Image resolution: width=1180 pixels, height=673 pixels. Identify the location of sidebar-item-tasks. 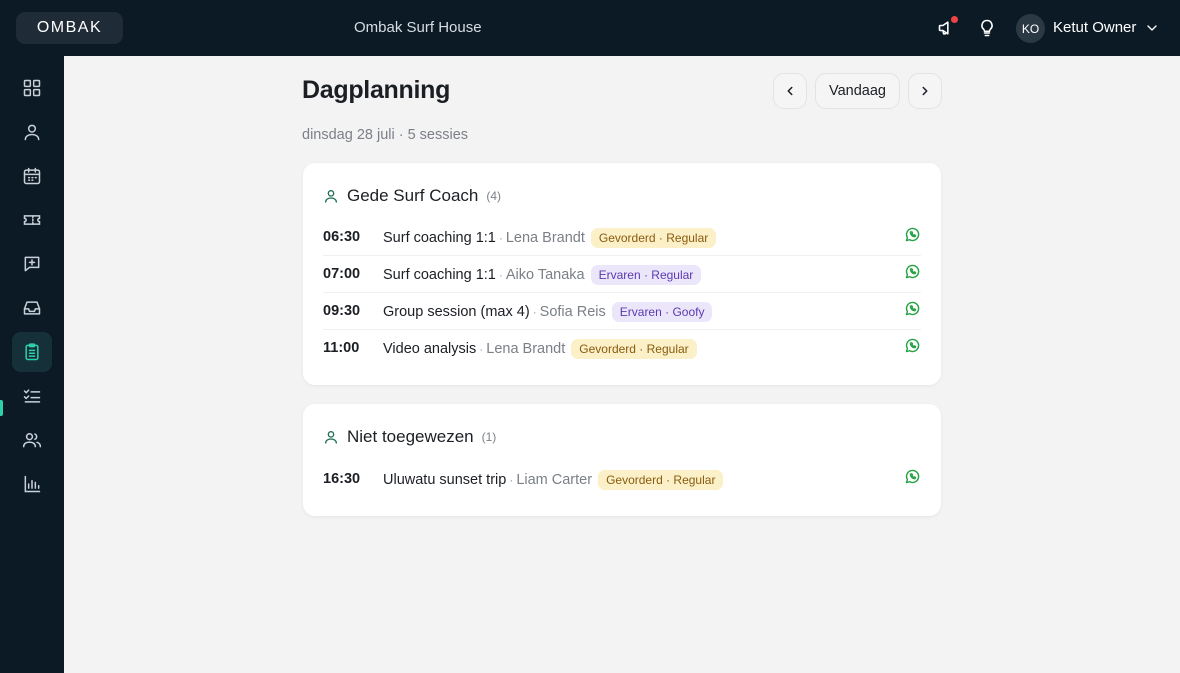
(32, 396).